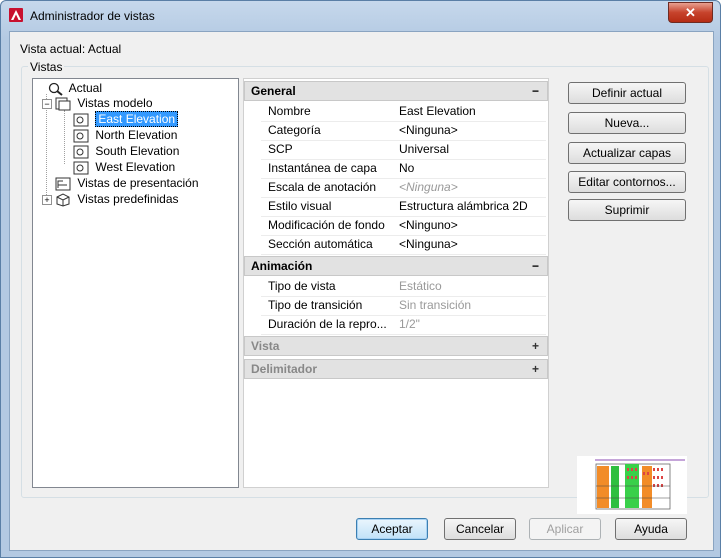 The image size is (721, 558). Describe the element at coordinates (273, 91) in the screenshot. I see `category-label: General` at that location.